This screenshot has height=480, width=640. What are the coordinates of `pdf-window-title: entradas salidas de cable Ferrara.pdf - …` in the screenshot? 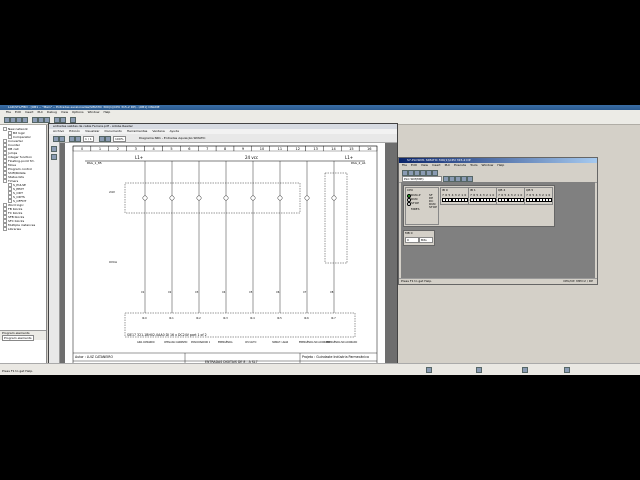 It's located at (93, 126).